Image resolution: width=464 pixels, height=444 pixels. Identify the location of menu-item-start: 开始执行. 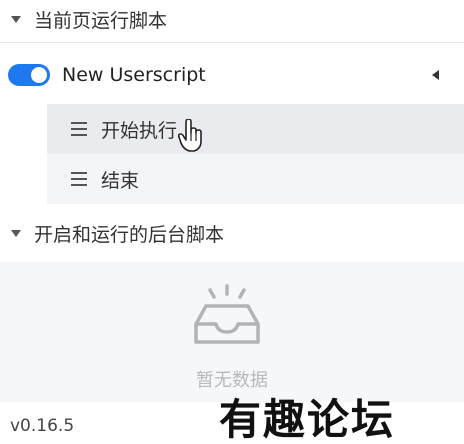
(255, 129).